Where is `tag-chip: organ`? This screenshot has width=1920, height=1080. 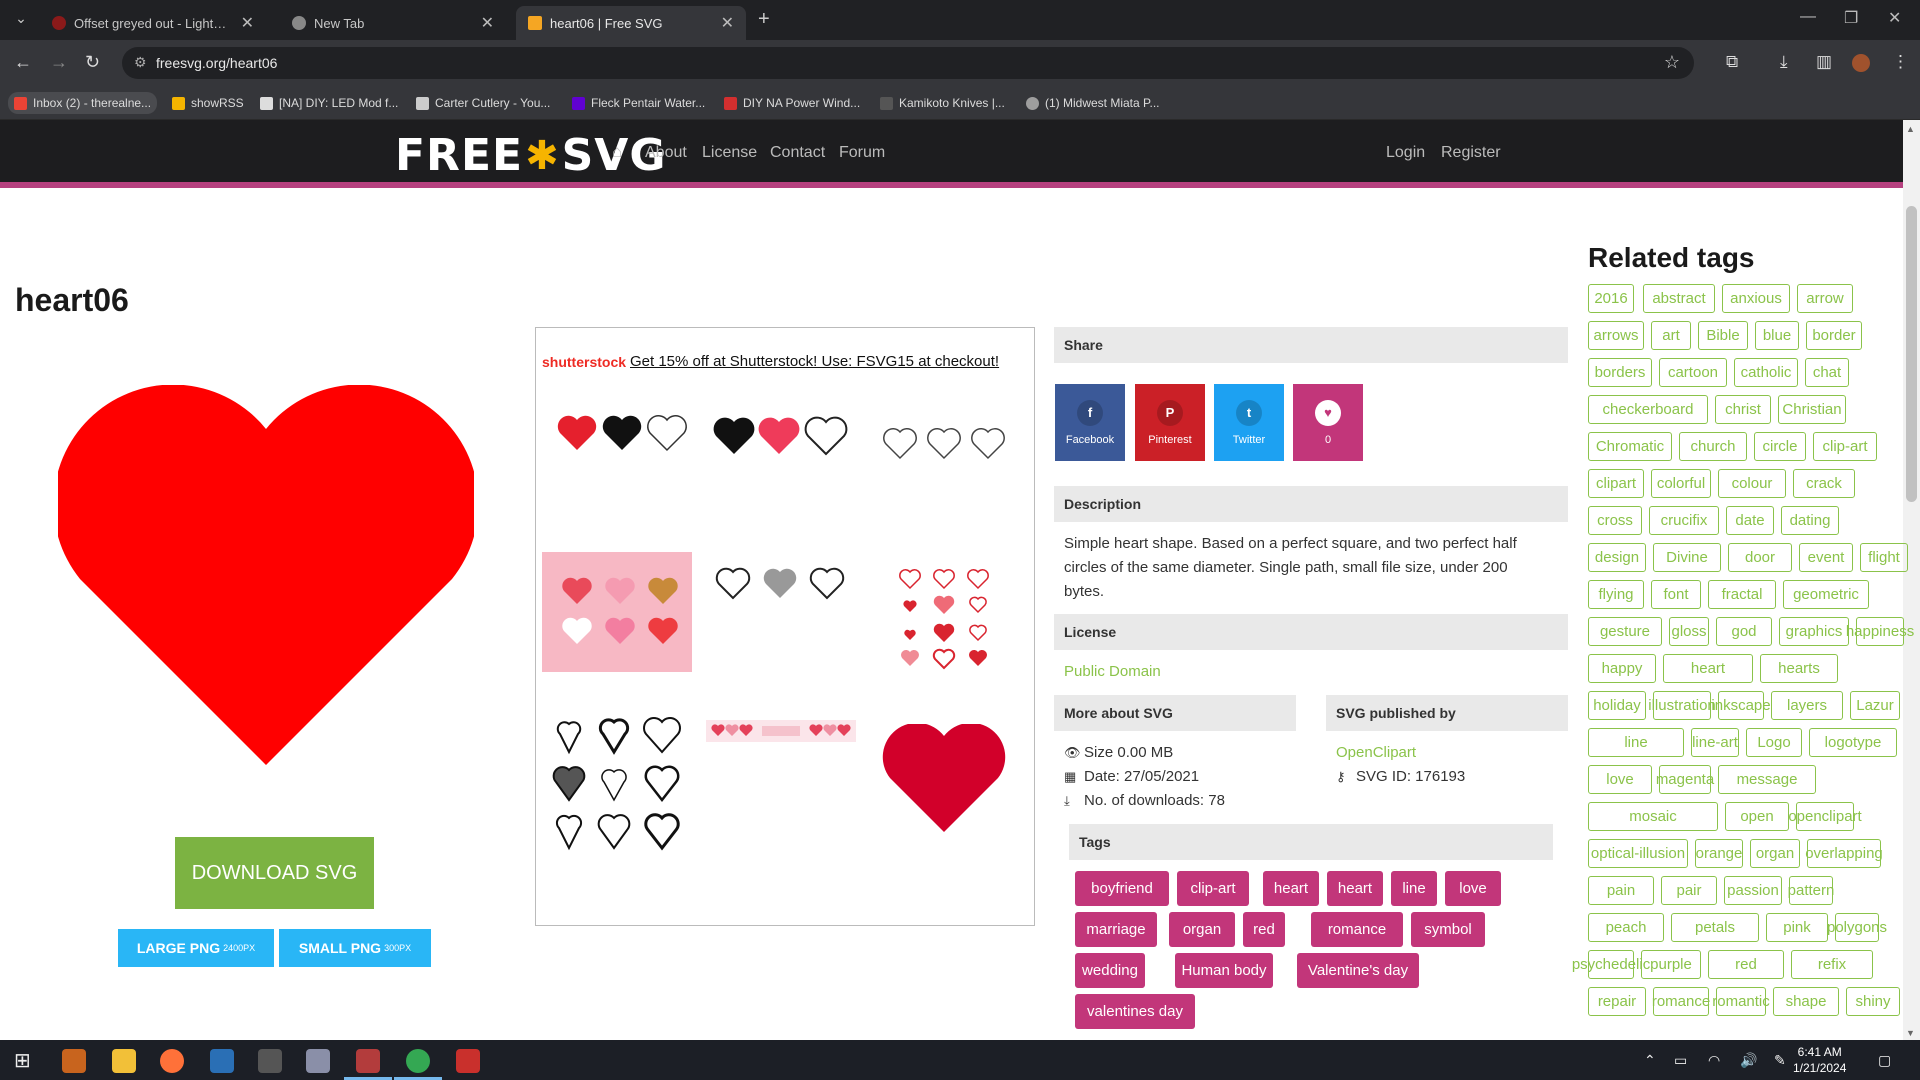
tag-chip: organ is located at coordinates (1202, 929).